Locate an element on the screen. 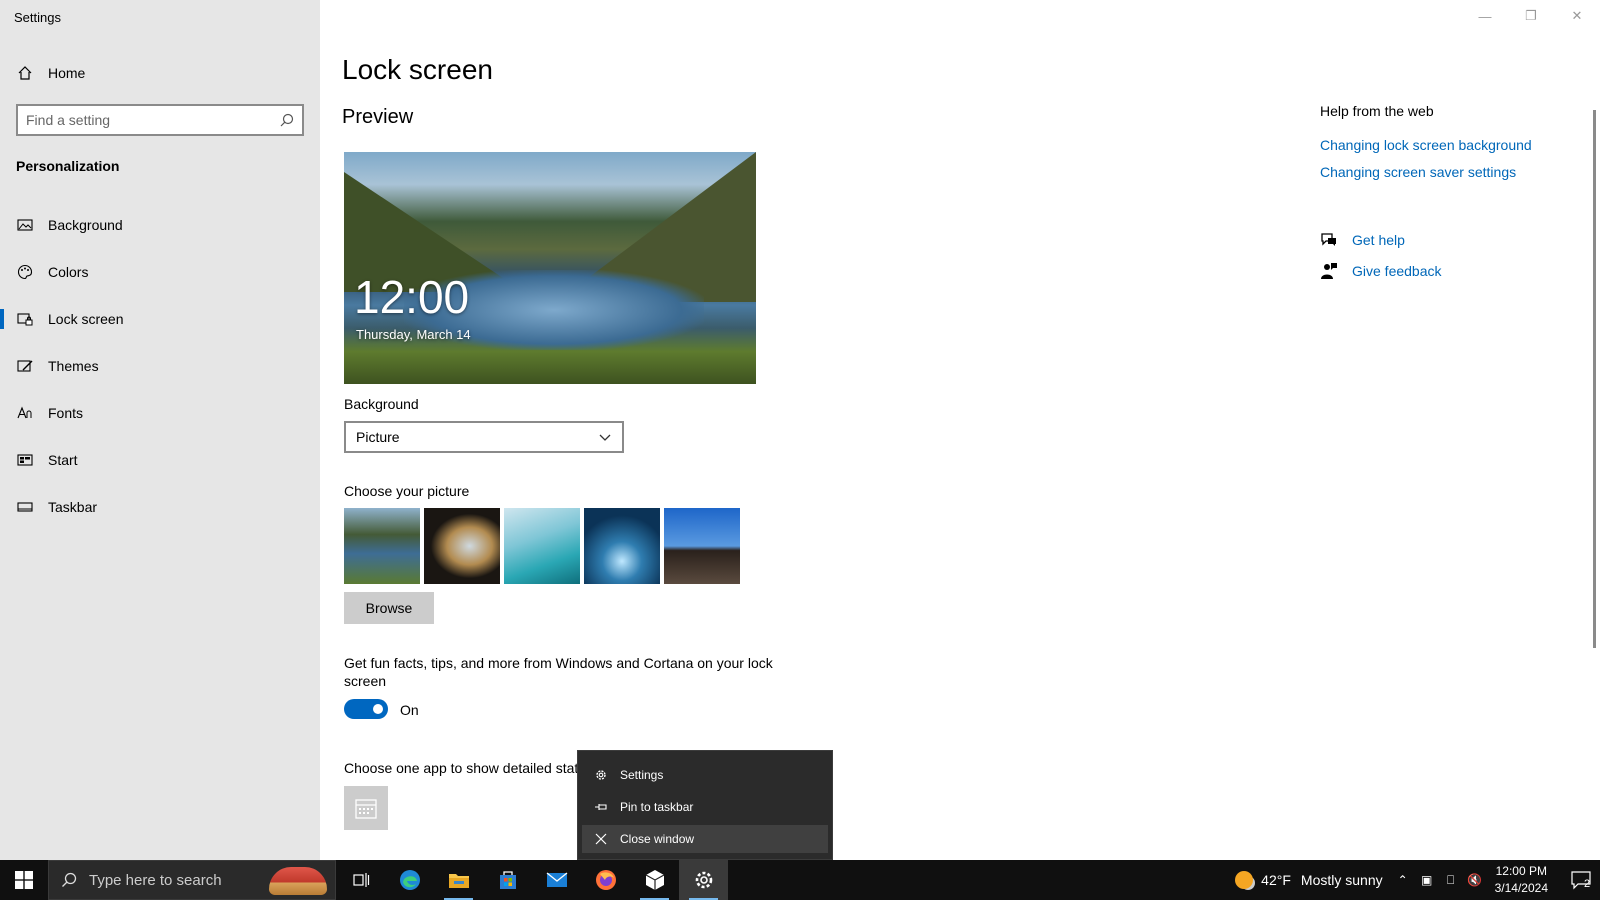 The height and width of the screenshot is (900, 1600). edge-button is located at coordinates (409, 880).